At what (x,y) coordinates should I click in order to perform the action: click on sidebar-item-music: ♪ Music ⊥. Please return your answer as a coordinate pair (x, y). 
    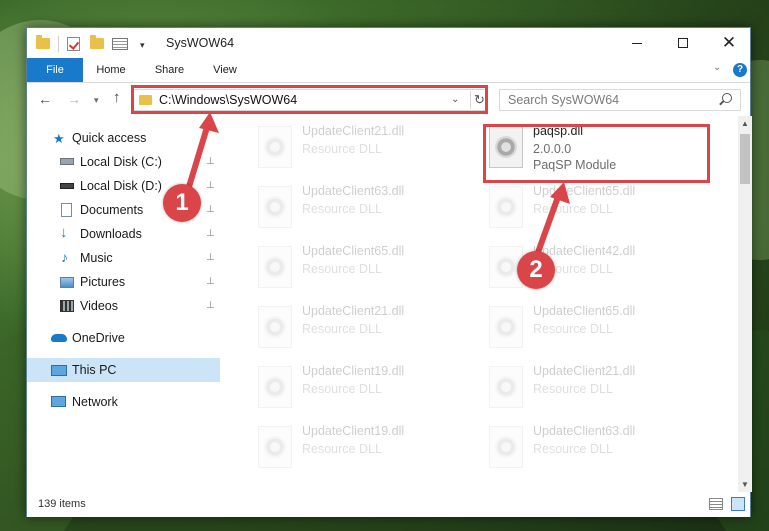
    Looking at the image, I should click on (123, 258).